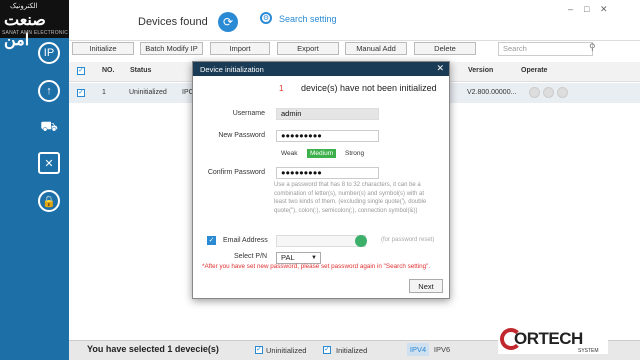 This screenshot has height=360, width=640. Describe the element at coordinates (49, 127) in the screenshot. I see `camera-icon: ⛟` at that location.